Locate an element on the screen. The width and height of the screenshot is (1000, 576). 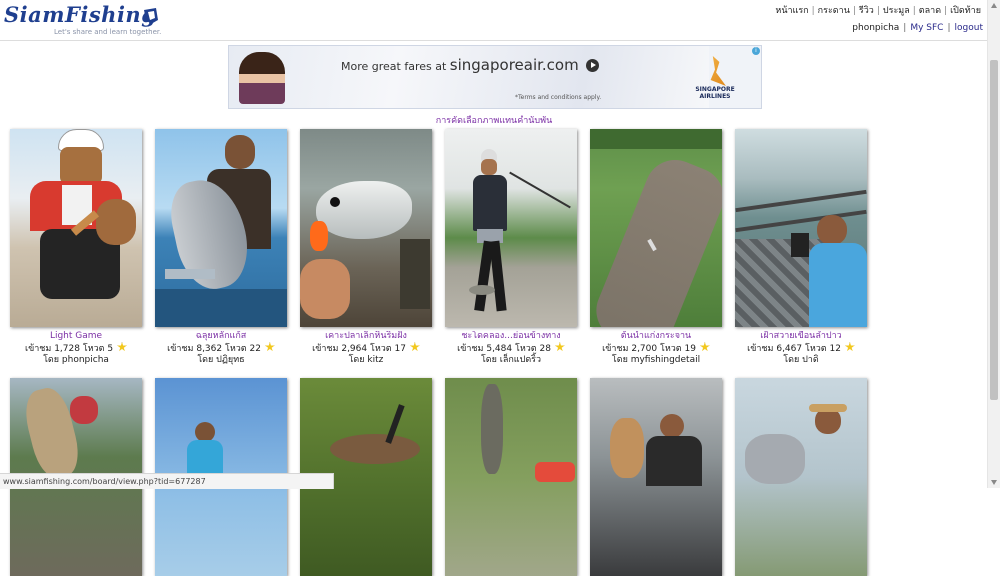
view-count: 8,362 is located at coordinates (209, 349).